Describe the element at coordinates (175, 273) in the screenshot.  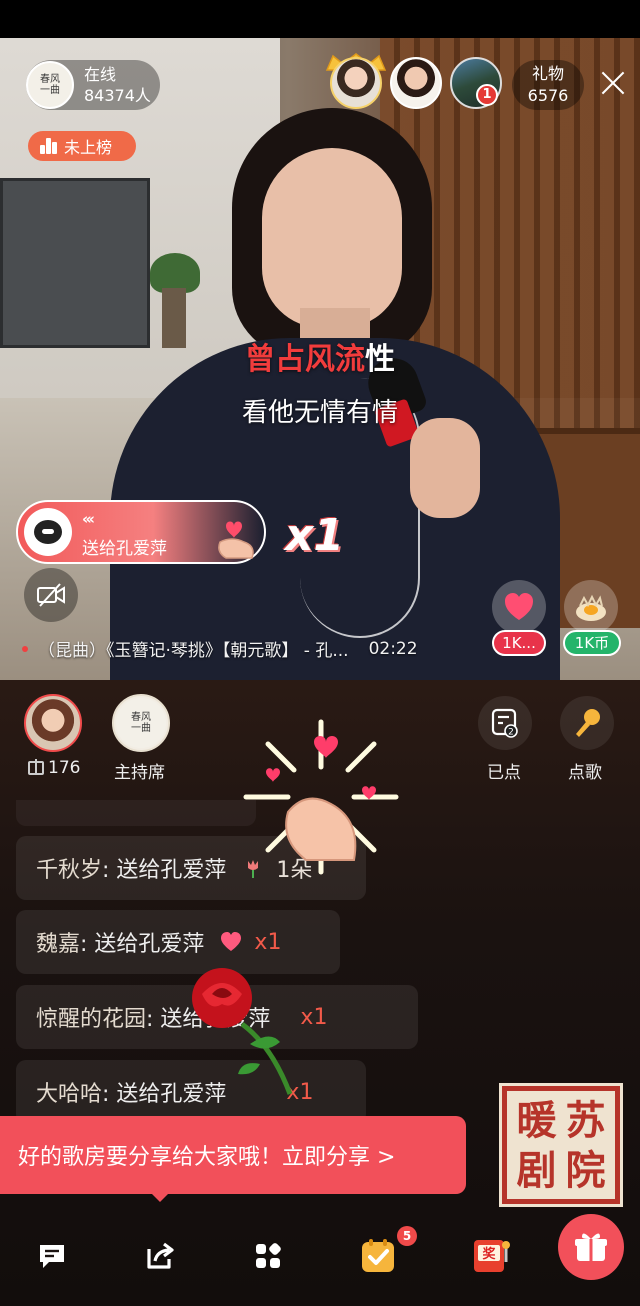
I see `video-bg-plant` at that location.